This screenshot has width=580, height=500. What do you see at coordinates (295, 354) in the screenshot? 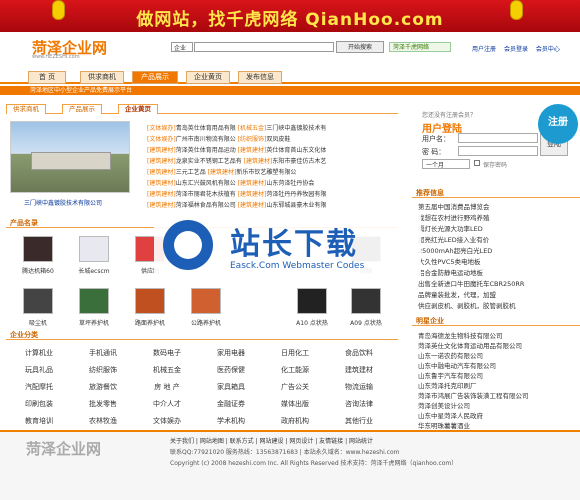
I see `category-link: 日用化工` at bounding box center [295, 354].